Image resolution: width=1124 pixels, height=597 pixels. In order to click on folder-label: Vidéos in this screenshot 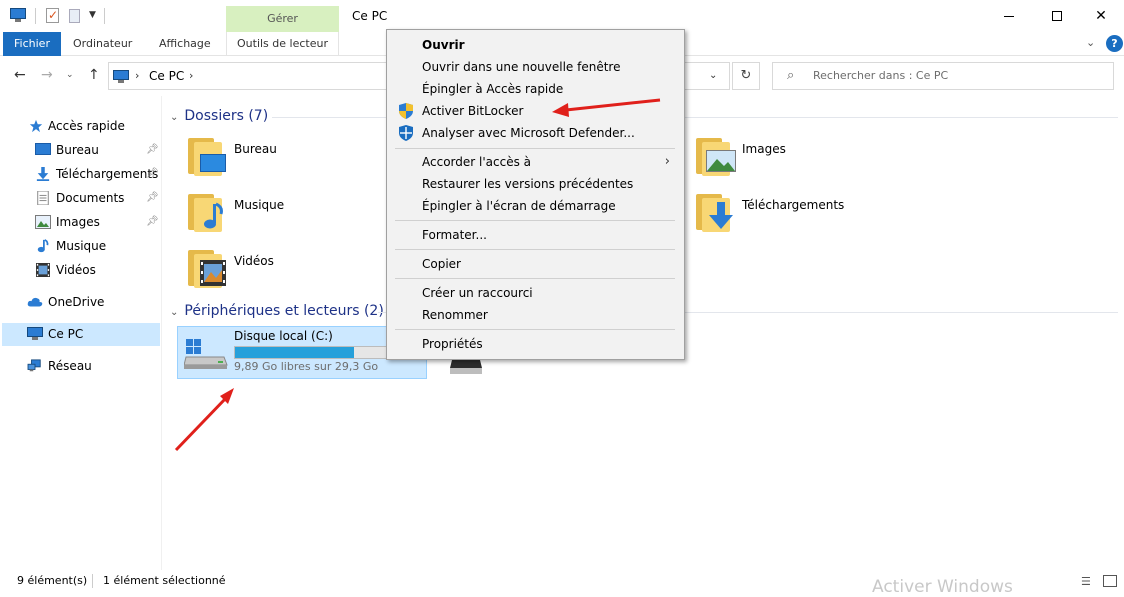, I will do `click(254, 261)`.